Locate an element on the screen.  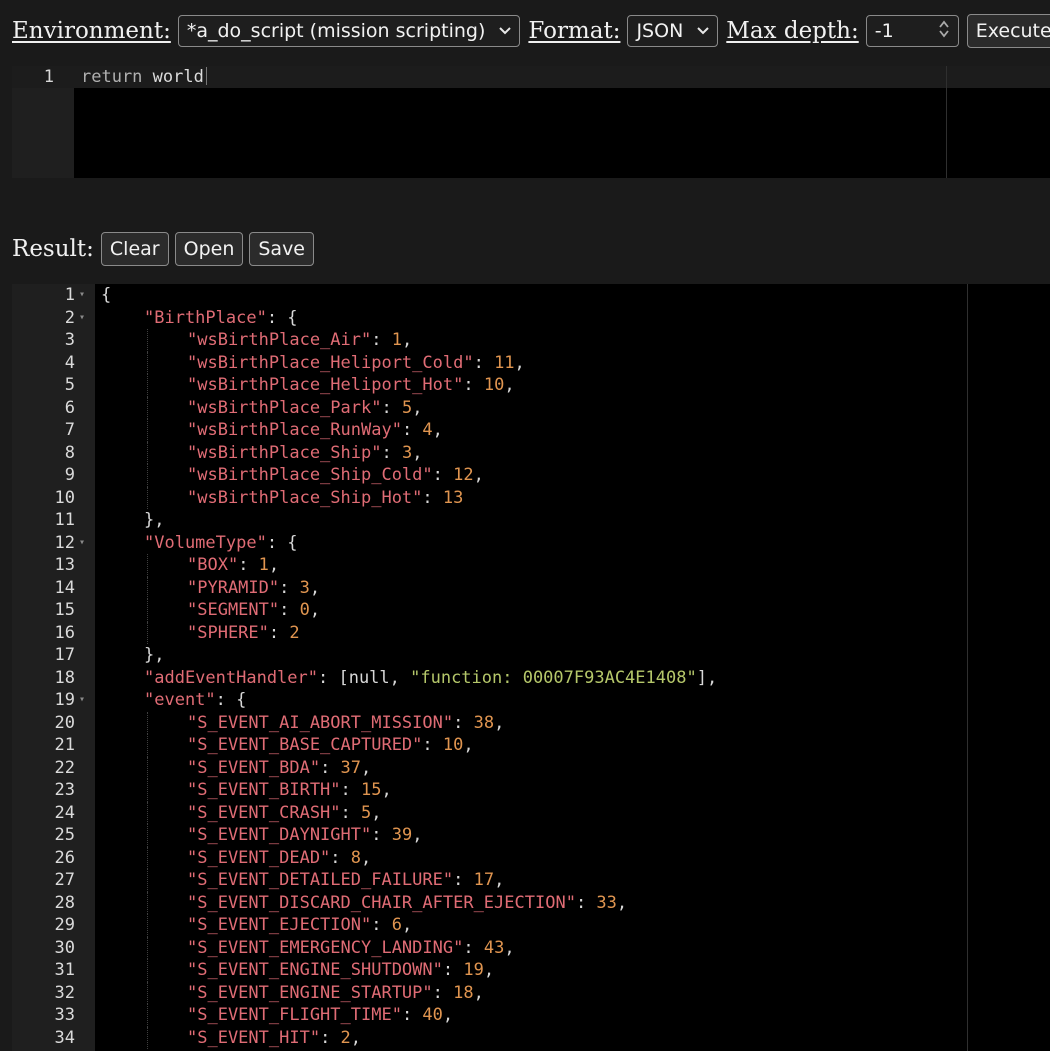
format-label: Format: is located at coordinates (574, 31).